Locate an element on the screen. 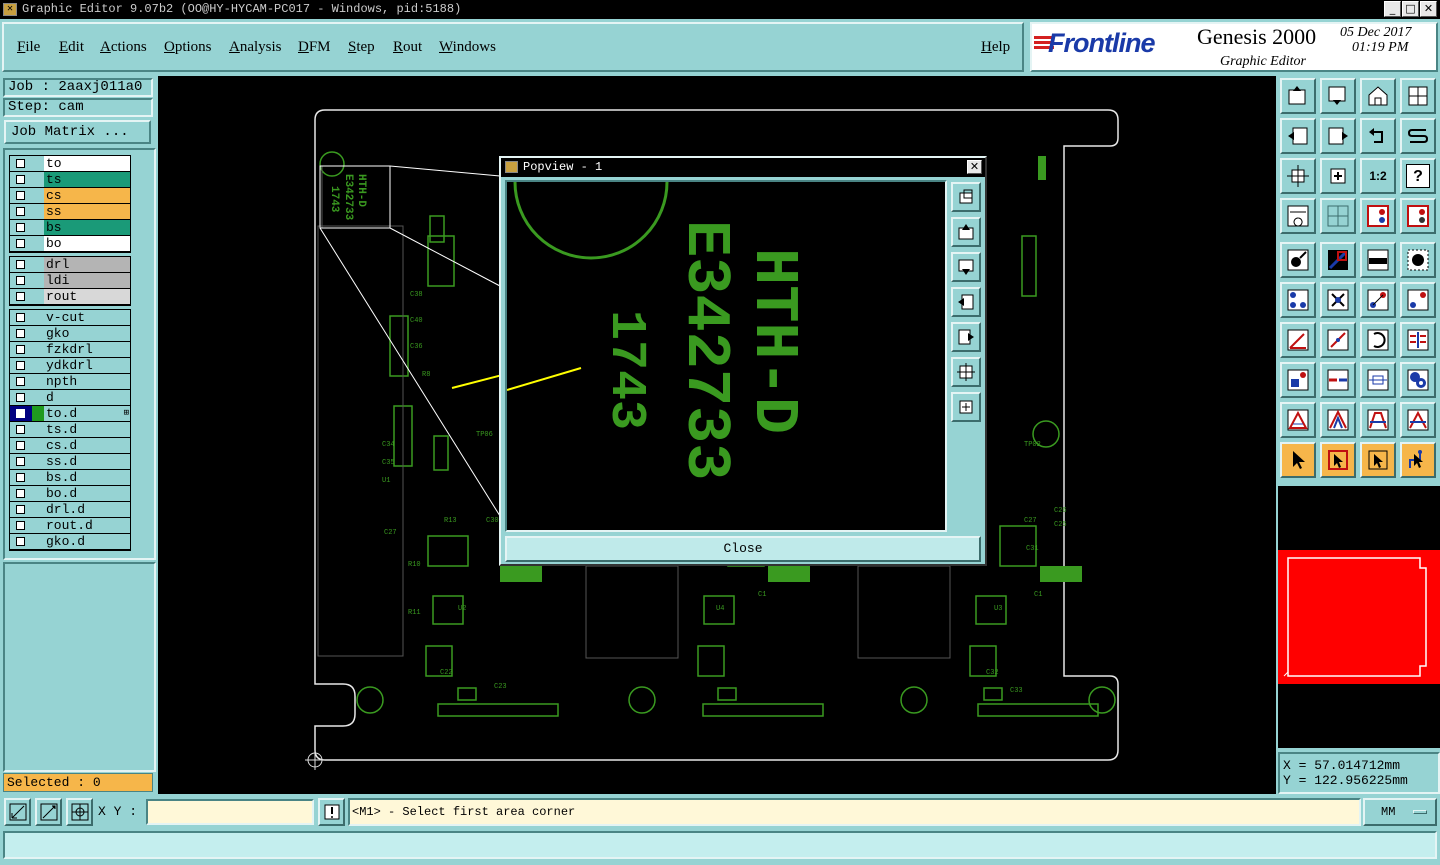  display-down-button is located at coordinates (1338, 96).